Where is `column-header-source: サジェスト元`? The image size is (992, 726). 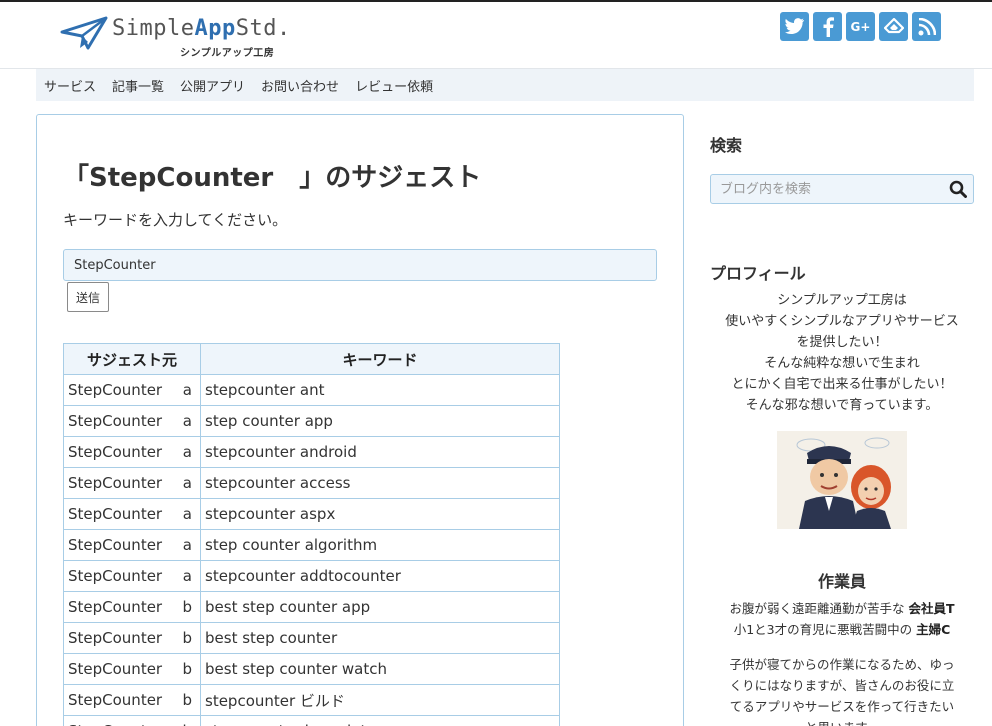 column-header-source: サジェスト元 is located at coordinates (132, 359).